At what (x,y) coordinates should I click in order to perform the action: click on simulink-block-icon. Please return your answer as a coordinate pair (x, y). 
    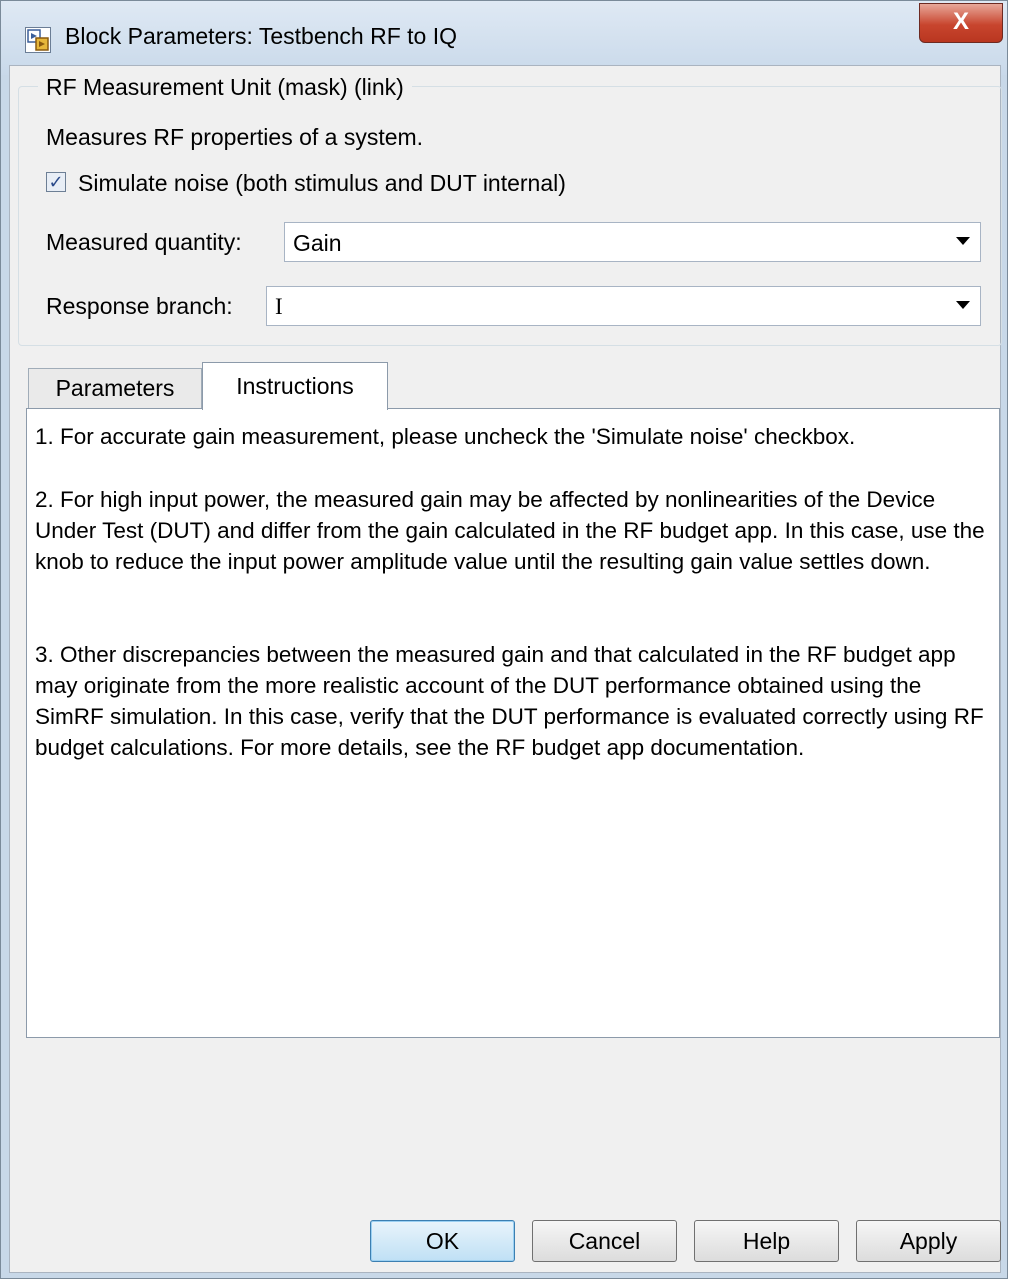
    Looking at the image, I should click on (38, 40).